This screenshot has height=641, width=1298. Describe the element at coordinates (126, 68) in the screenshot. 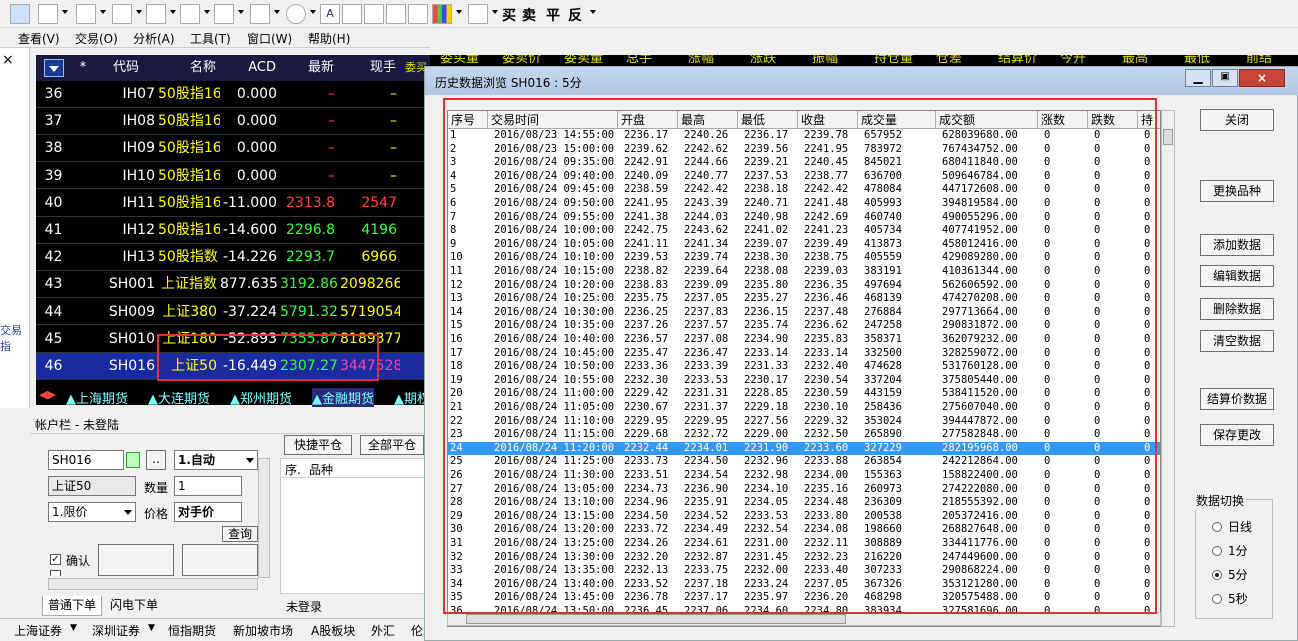

I see `header-code: 代码` at that location.